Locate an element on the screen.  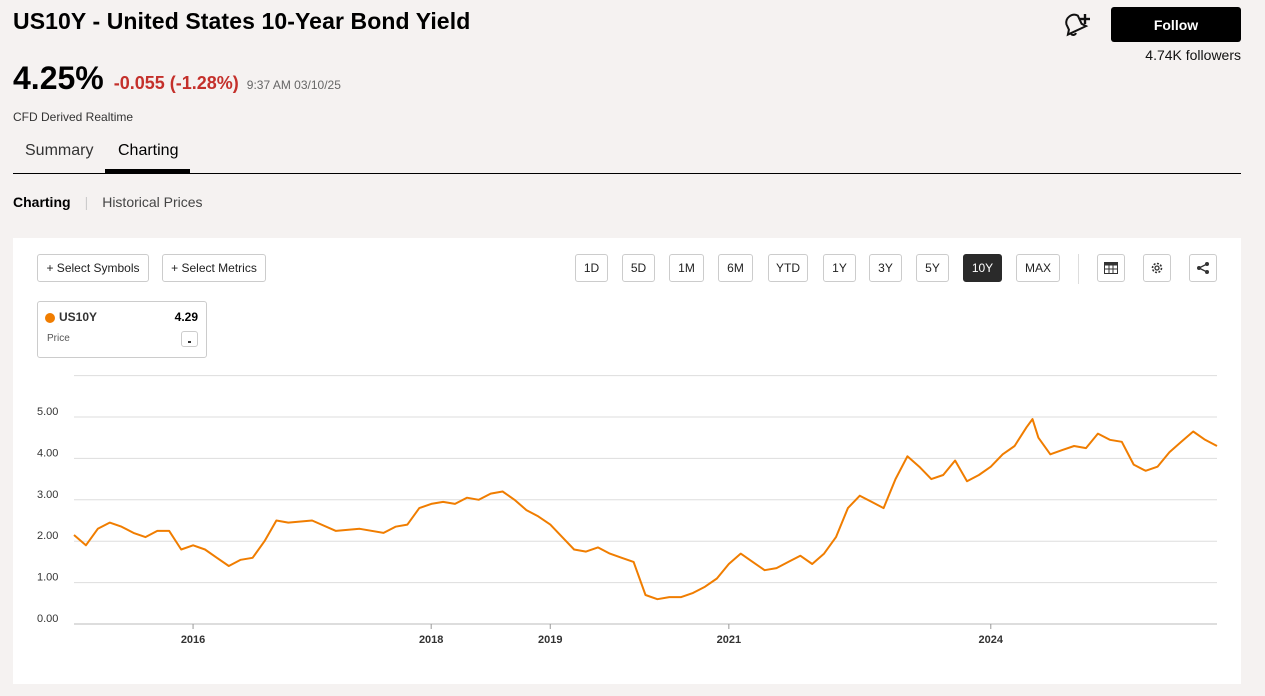
data-source-note: CFD Derived Realtime is located at coordinates (73, 117).